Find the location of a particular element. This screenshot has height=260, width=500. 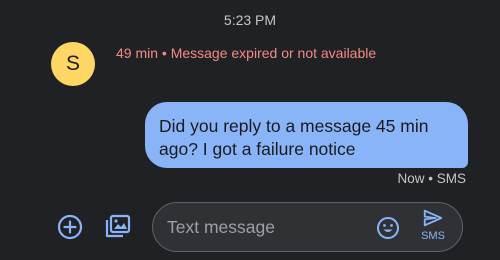

emoji-icon is located at coordinates (388, 228).